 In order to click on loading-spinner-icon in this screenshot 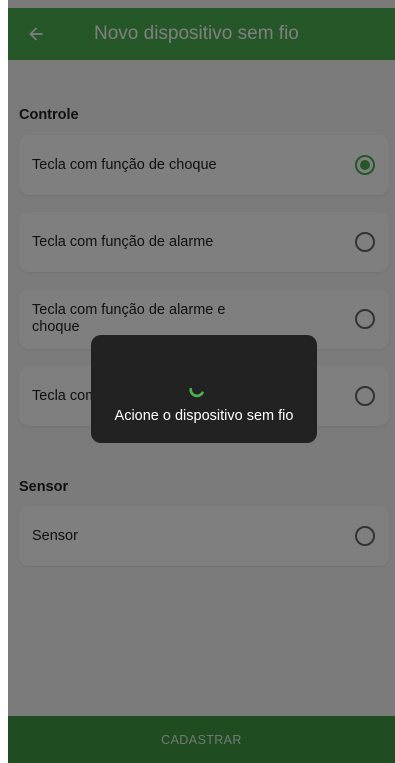, I will do `click(196, 392)`.